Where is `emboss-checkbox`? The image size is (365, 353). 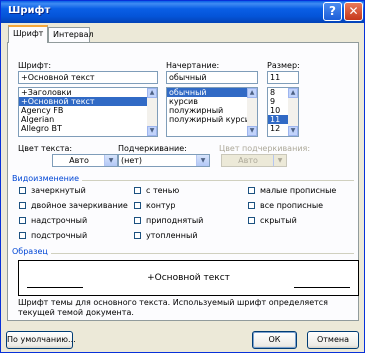
emboss-checkbox is located at coordinates (137, 220).